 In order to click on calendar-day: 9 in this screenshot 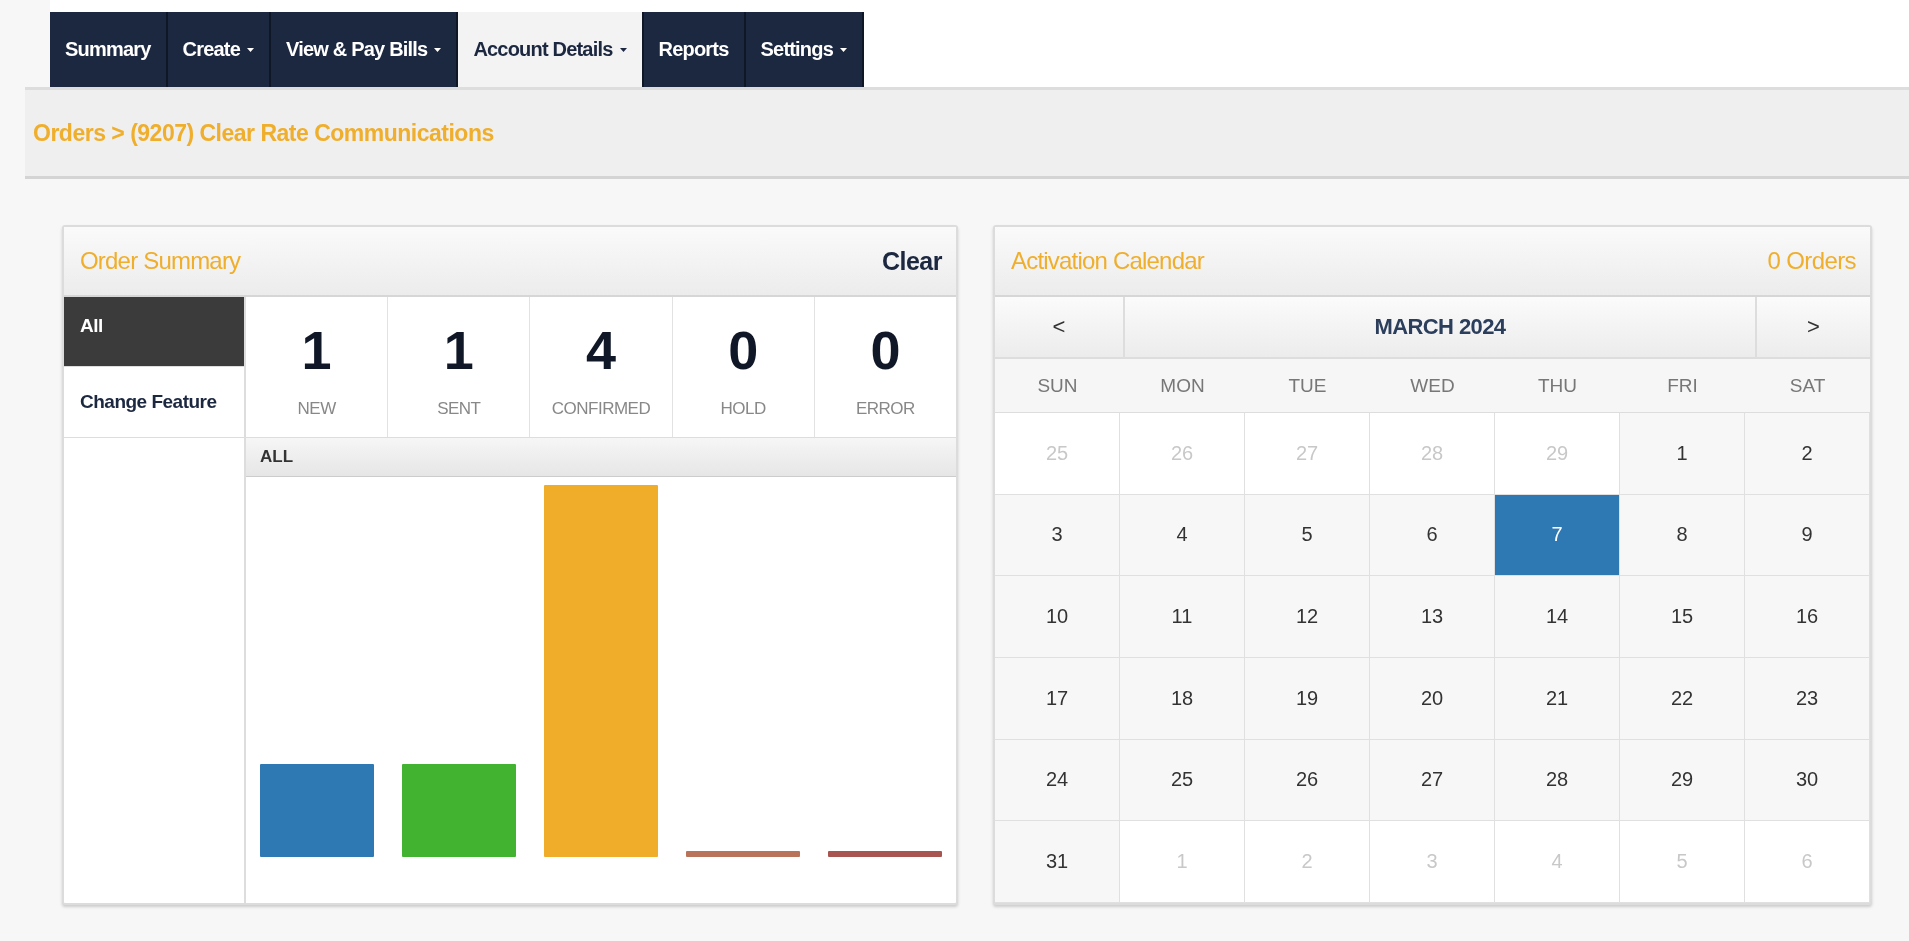, I will do `click(1807, 535)`.